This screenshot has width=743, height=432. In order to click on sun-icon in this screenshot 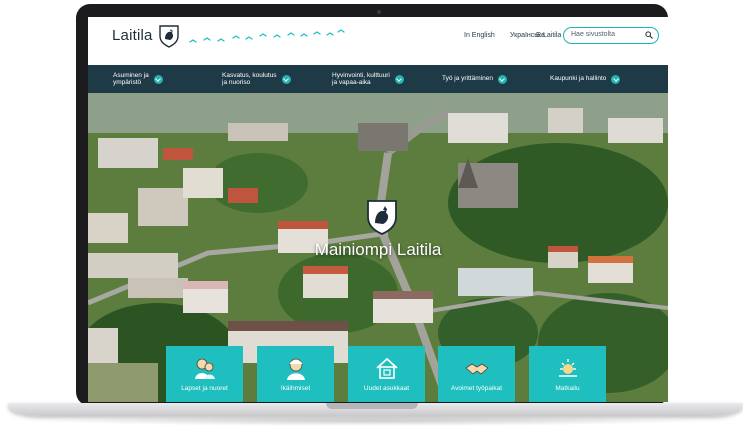, I will do `click(567, 368)`.